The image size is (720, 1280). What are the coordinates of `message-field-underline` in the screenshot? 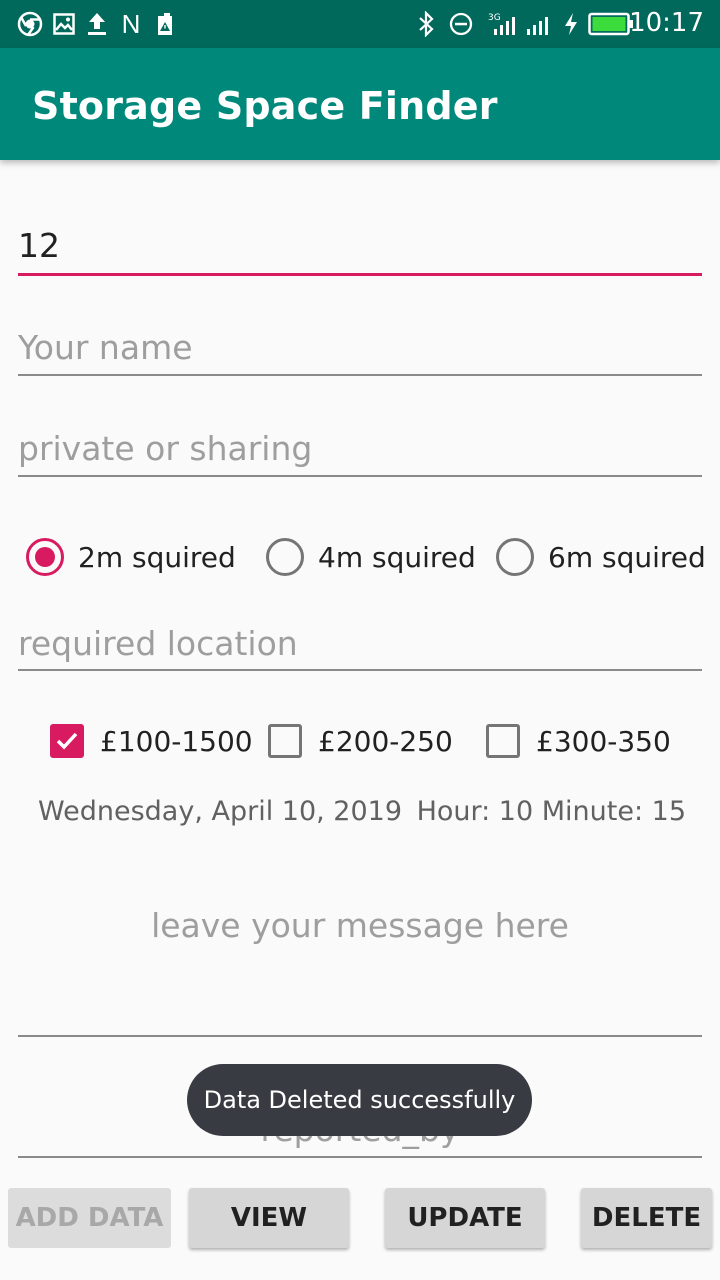 It's located at (360, 1036).